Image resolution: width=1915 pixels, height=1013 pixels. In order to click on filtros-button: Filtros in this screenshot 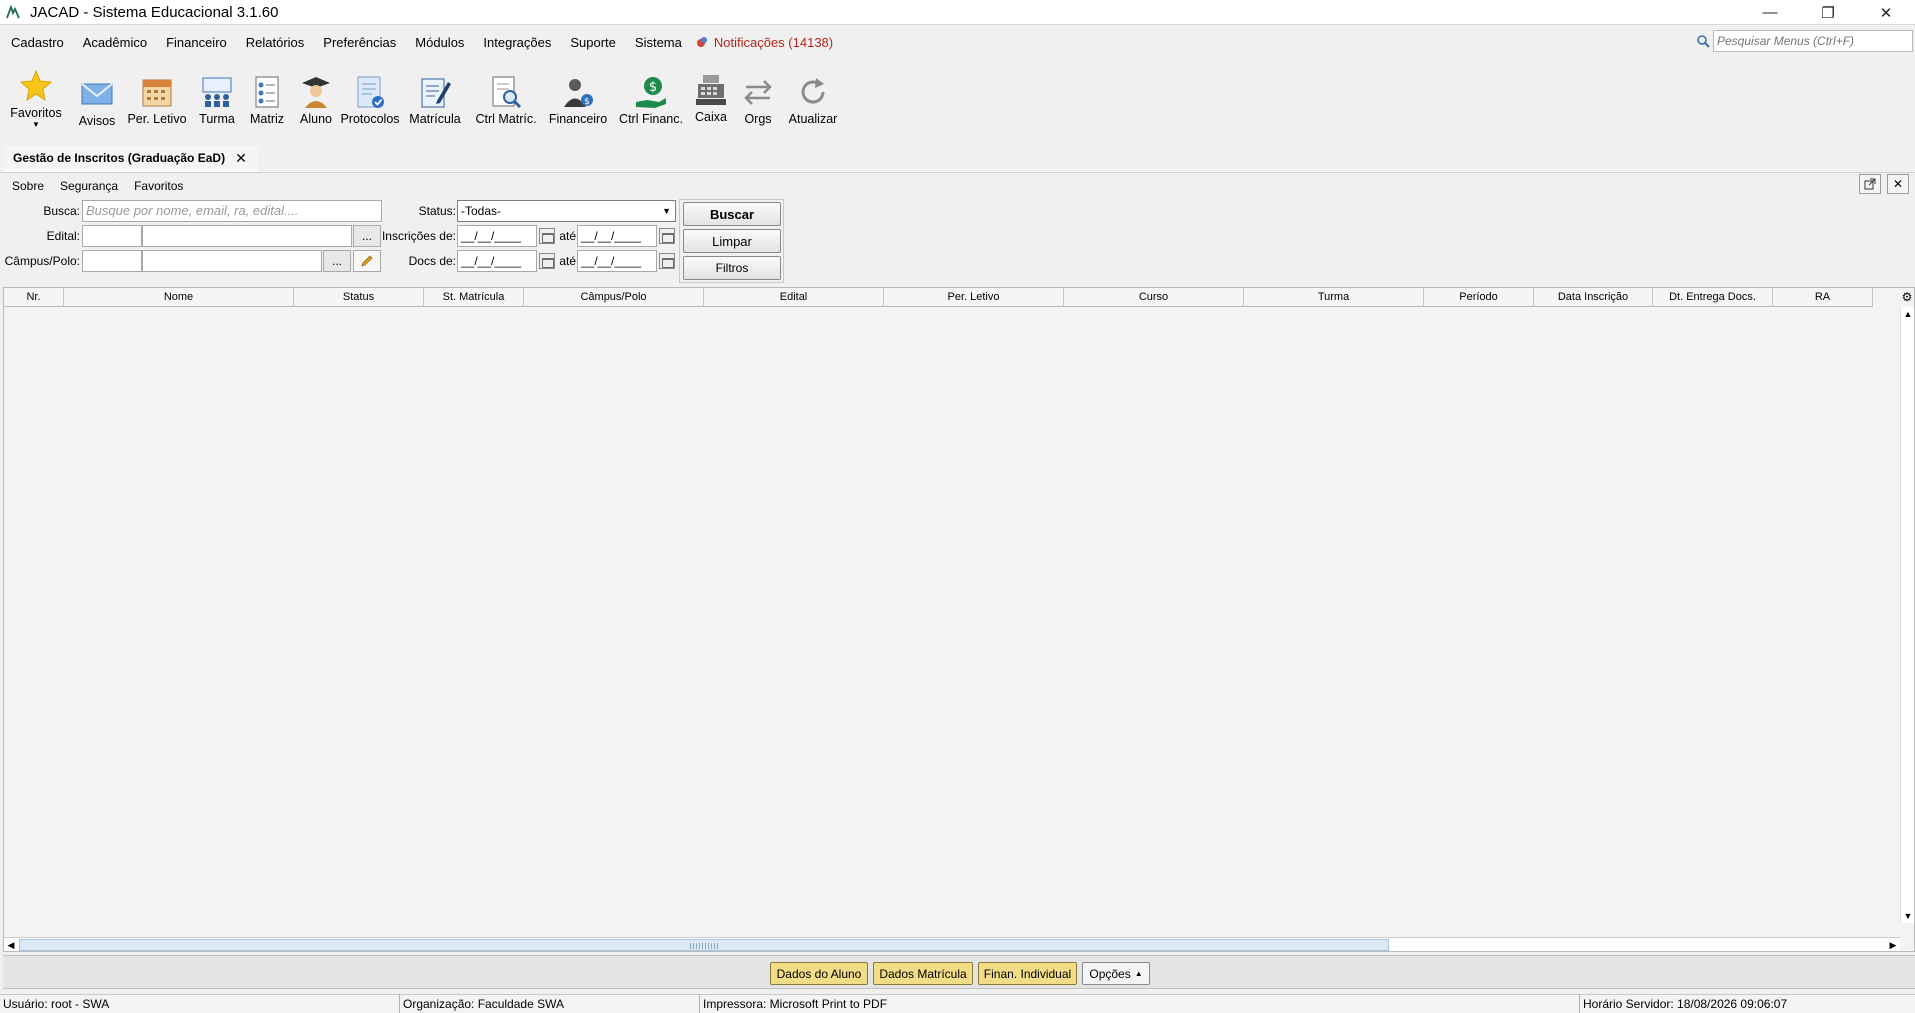, I will do `click(732, 268)`.